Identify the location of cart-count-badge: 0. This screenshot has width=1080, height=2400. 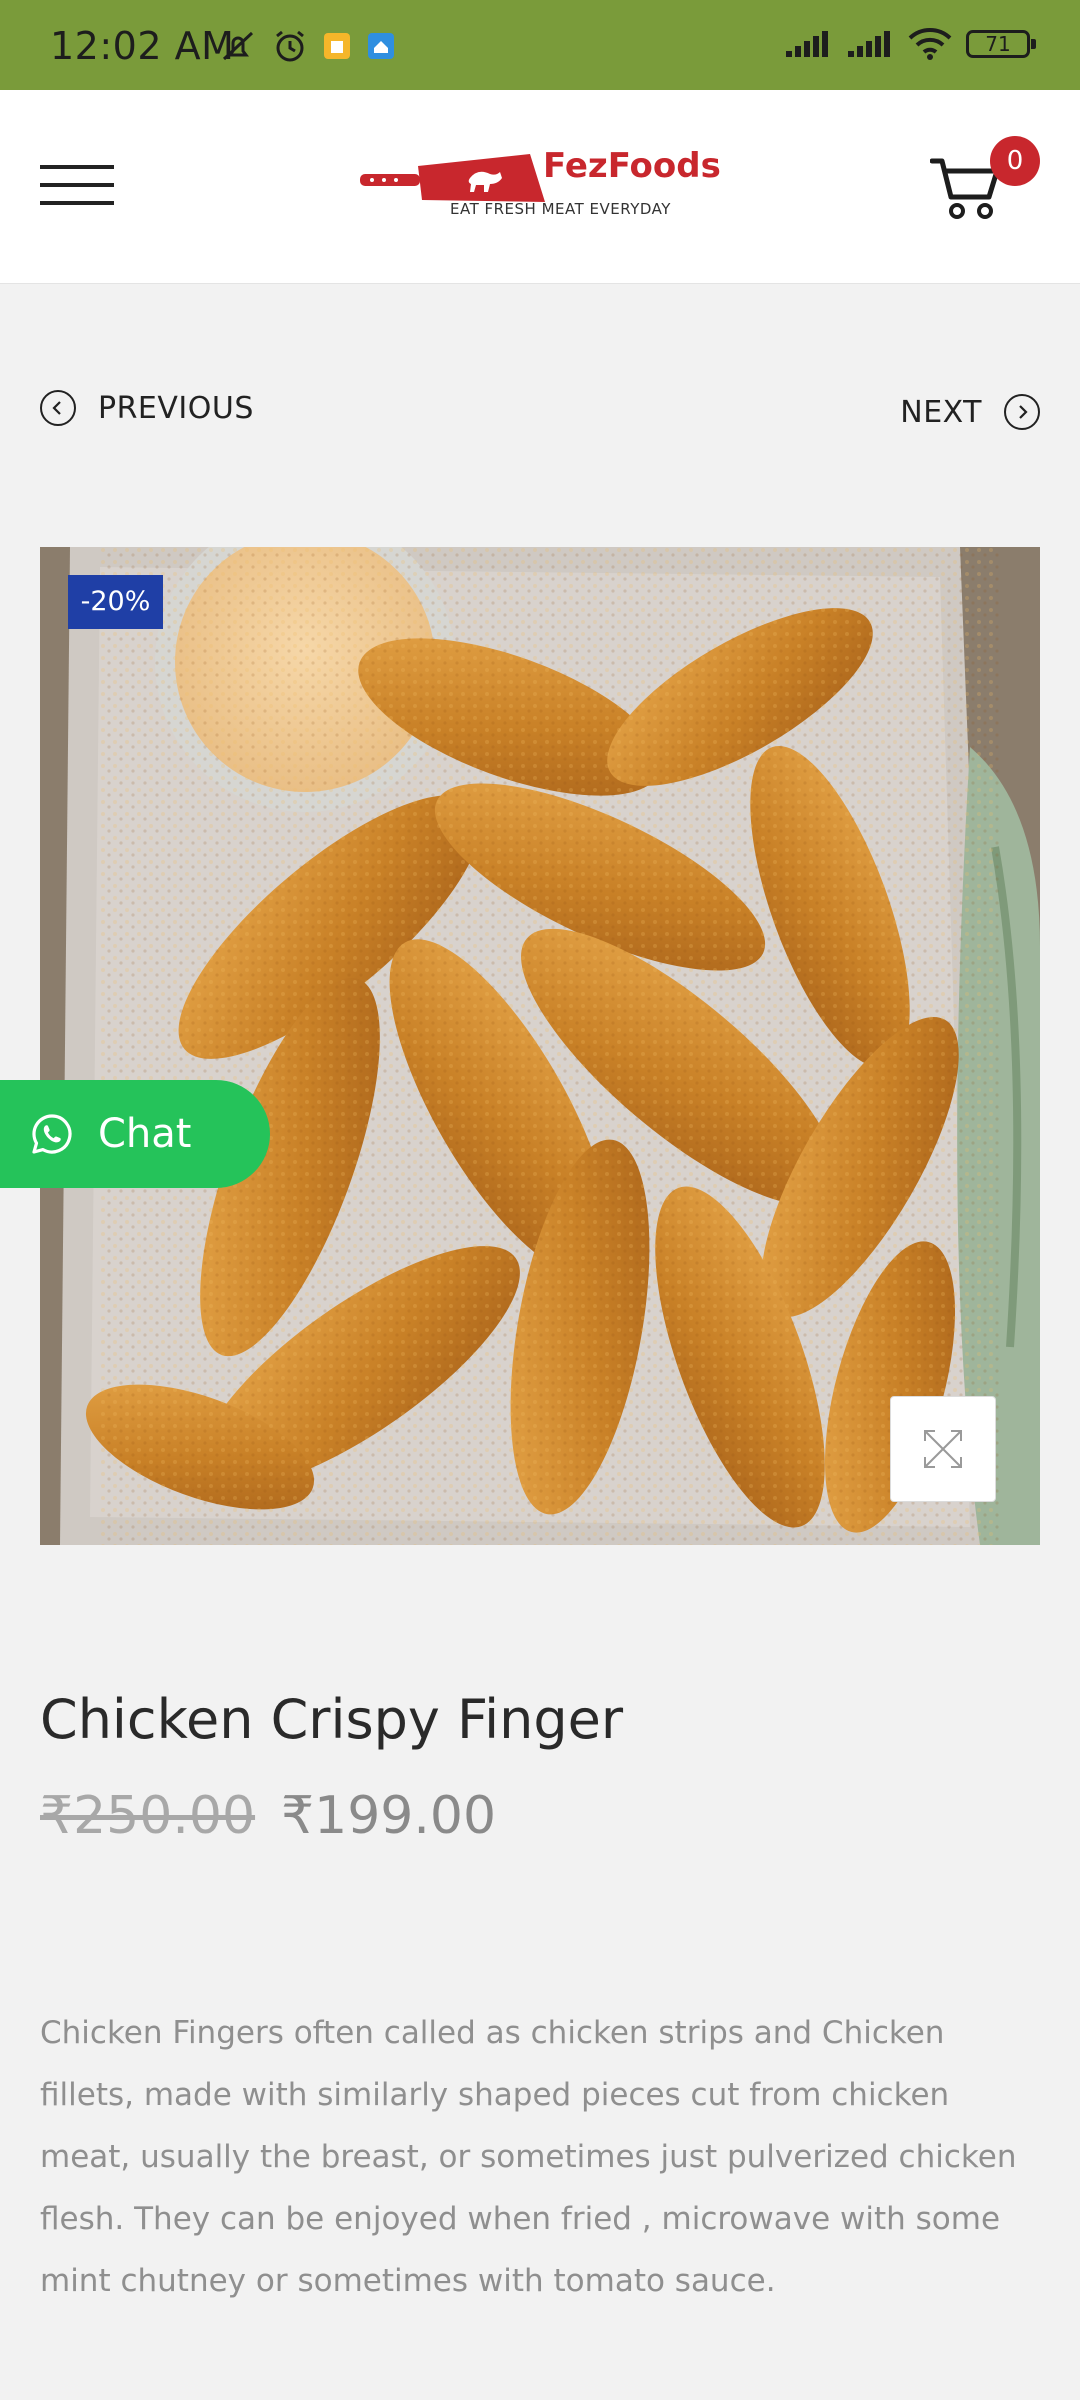
(1015, 161).